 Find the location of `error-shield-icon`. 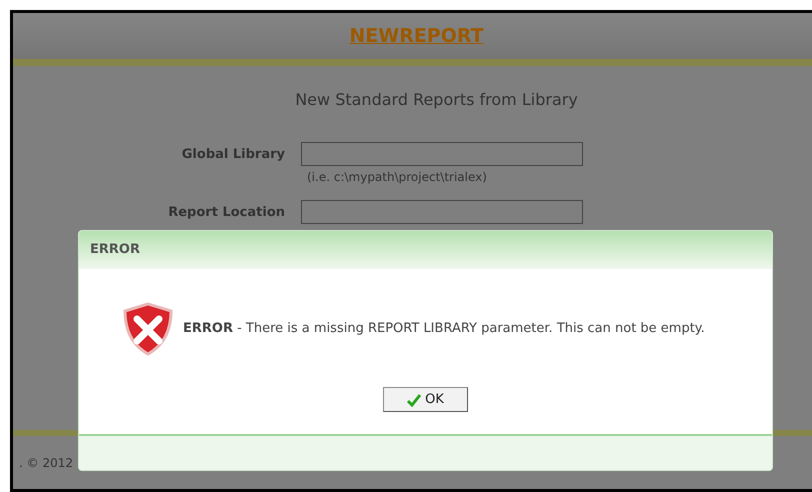

error-shield-icon is located at coordinates (148, 329).